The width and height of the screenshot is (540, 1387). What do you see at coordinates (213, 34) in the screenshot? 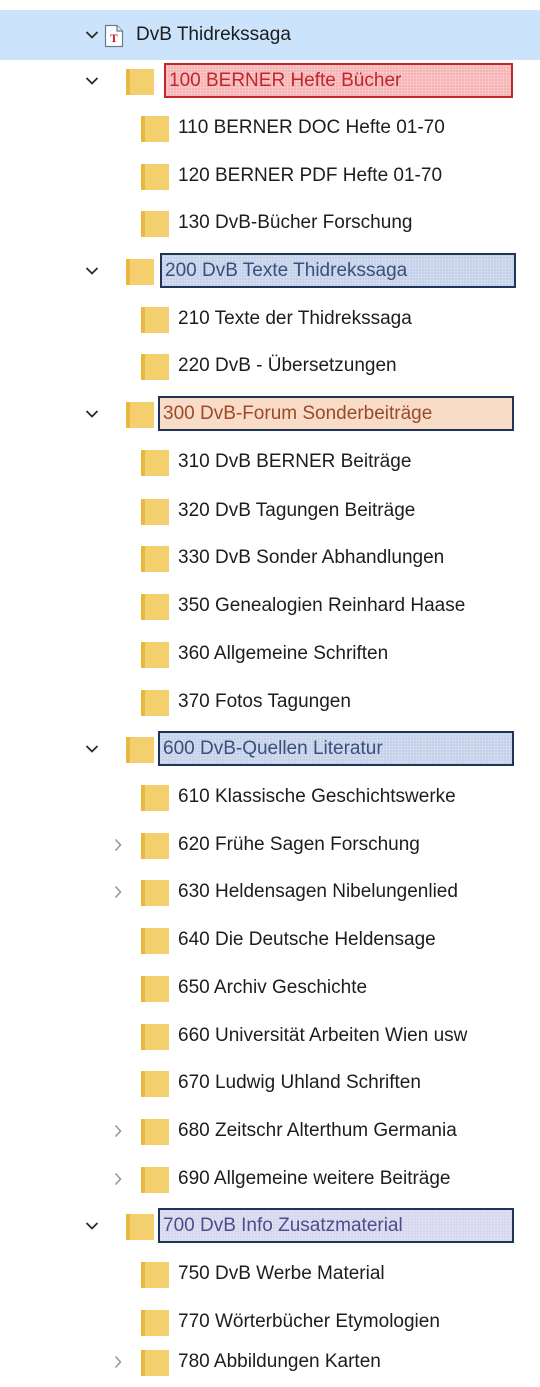
I see `tree-root-label: DvB Thidrekssaga` at bounding box center [213, 34].